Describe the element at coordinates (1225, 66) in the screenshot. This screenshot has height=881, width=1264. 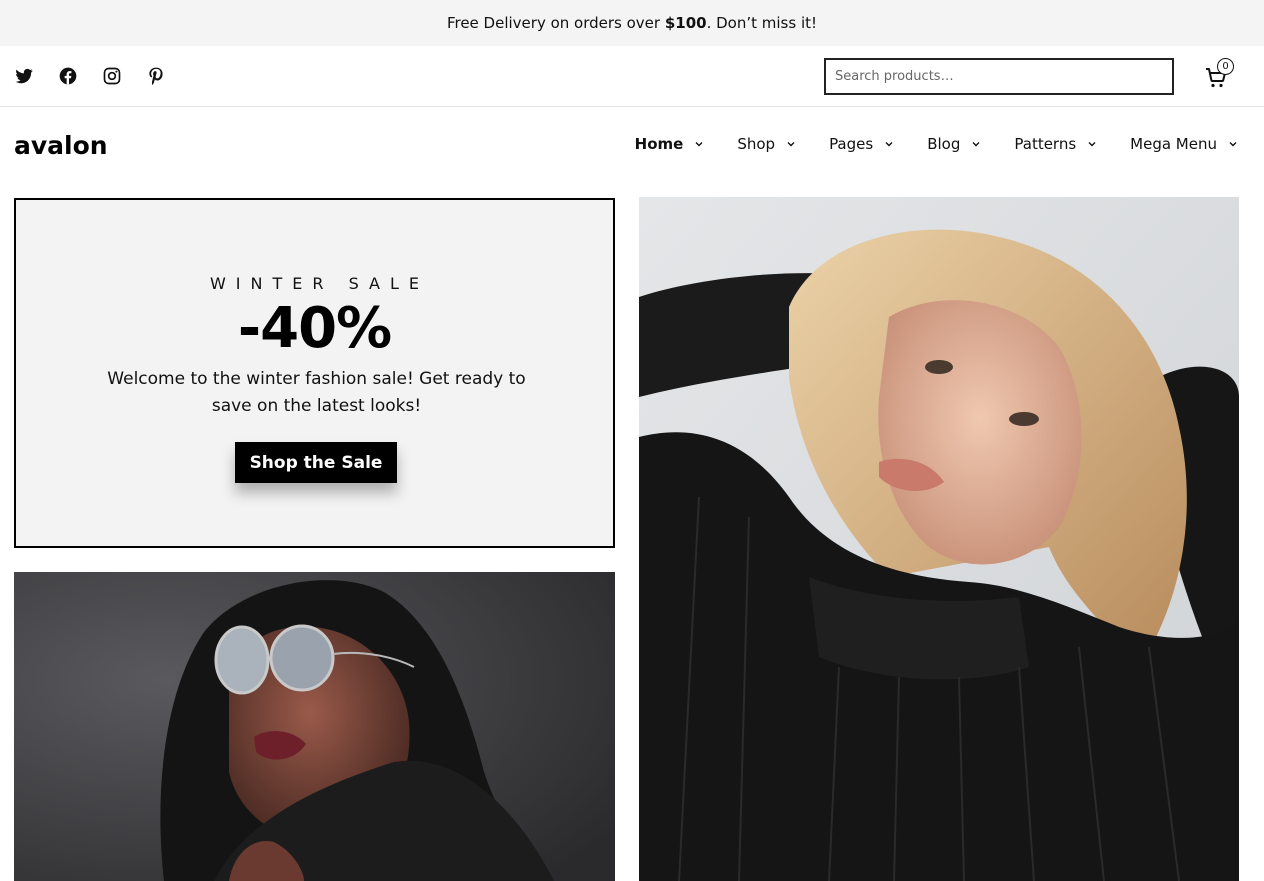
I see `cart-count-badge: 0` at that location.